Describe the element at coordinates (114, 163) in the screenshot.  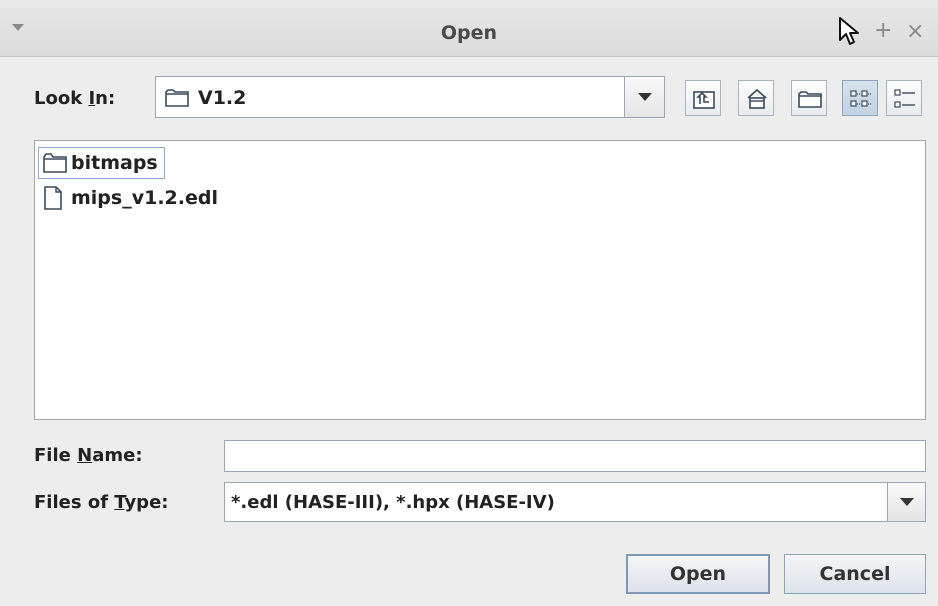
I see `list-item-label: bitmaps` at that location.